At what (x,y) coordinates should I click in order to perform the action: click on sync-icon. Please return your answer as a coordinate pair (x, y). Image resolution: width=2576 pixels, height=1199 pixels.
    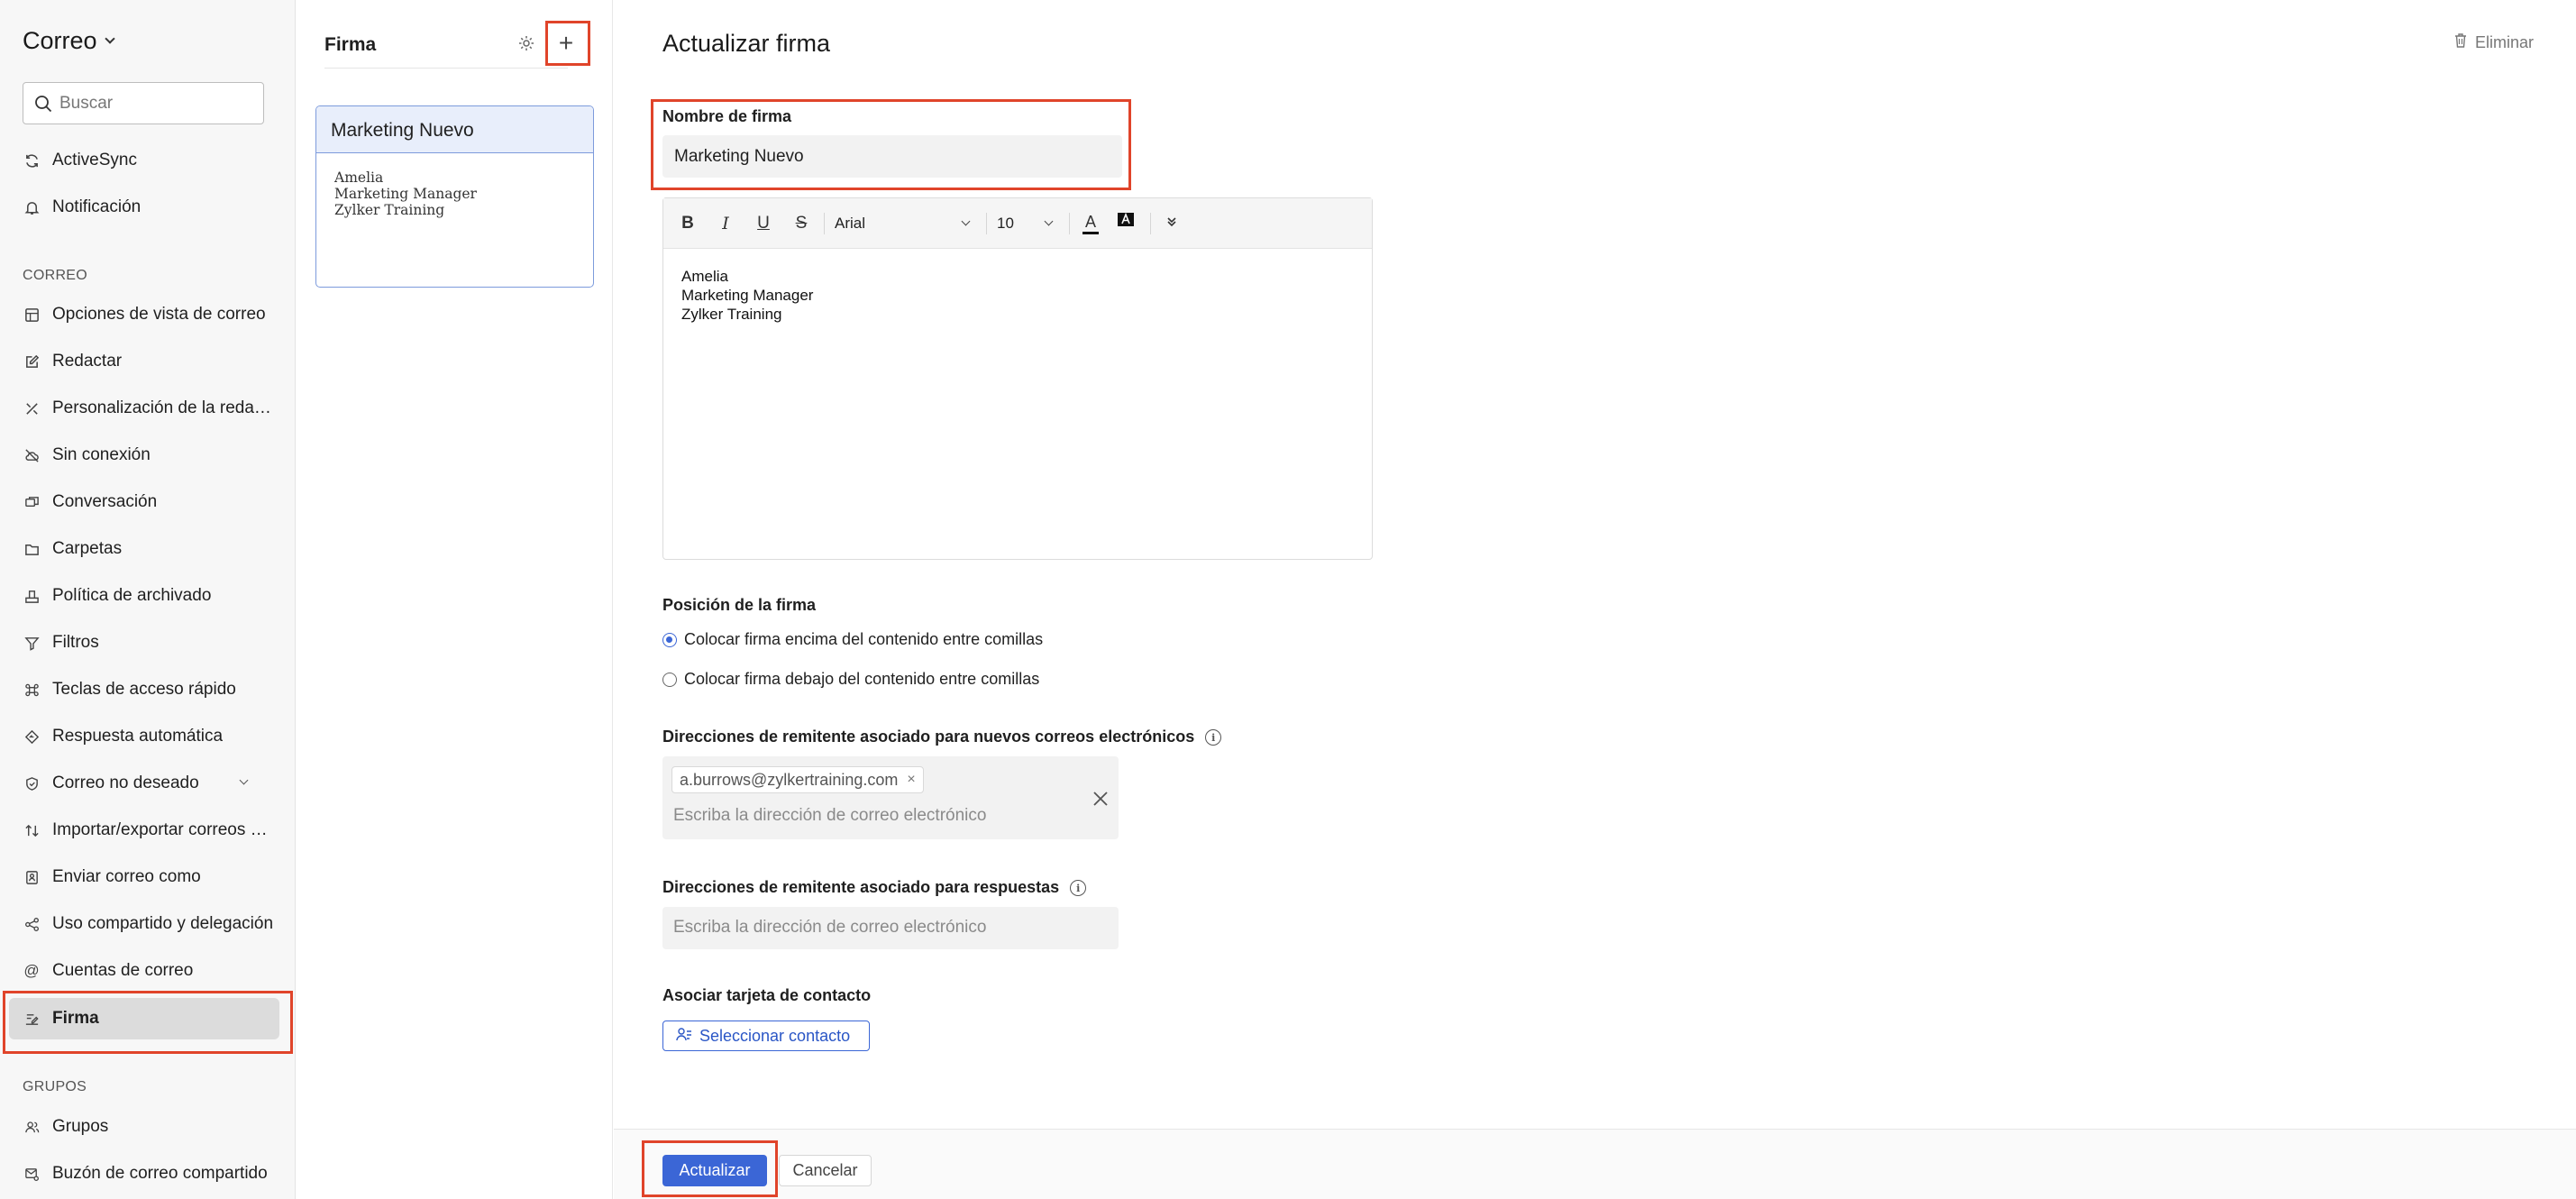
    Looking at the image, I should click on (31, 160).